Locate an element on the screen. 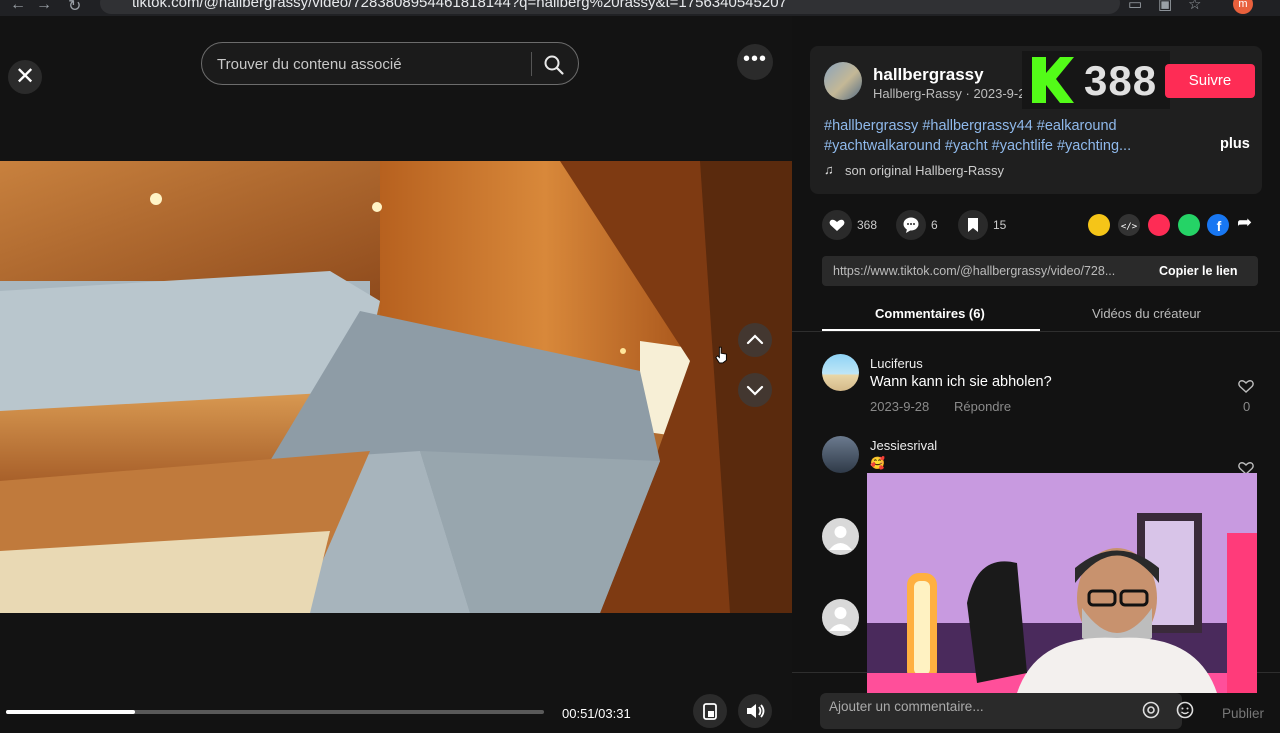 The image size is (1280, 733). comment-text: Wann kann ich sie abholen? is located at coordinates (961, 382).